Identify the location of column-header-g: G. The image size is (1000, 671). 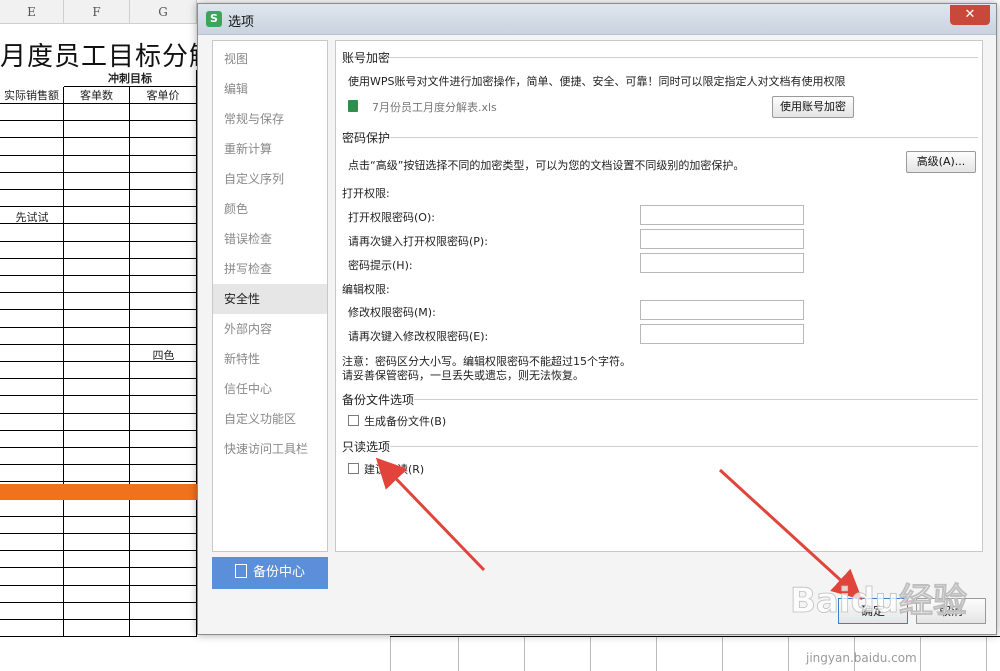
(163, 12).